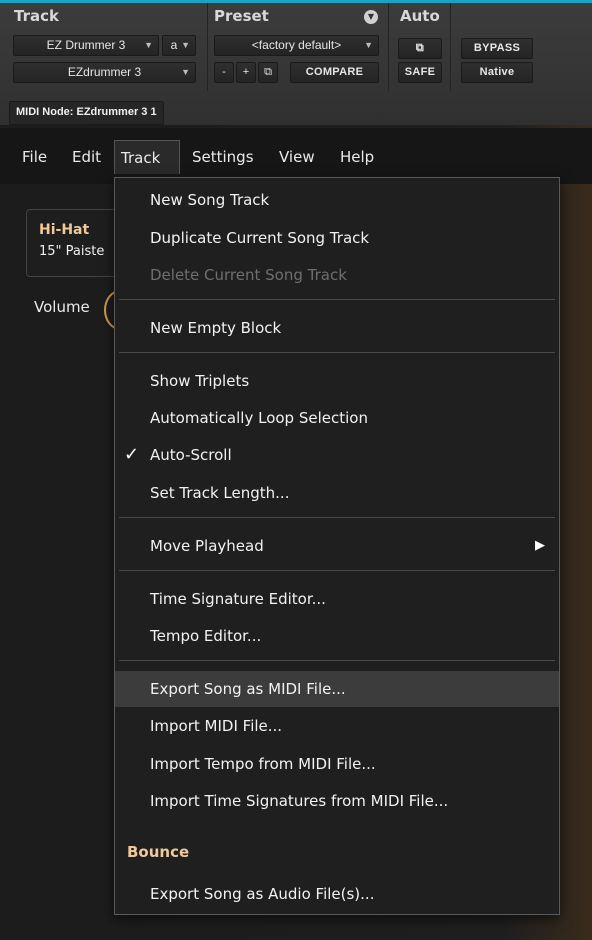 The height and width of the screenshot is (940, 592). What do you see at coordinates (62, 307) in the screenshot?
I see `volume-label: Volume` at bounding box center [62, 307].